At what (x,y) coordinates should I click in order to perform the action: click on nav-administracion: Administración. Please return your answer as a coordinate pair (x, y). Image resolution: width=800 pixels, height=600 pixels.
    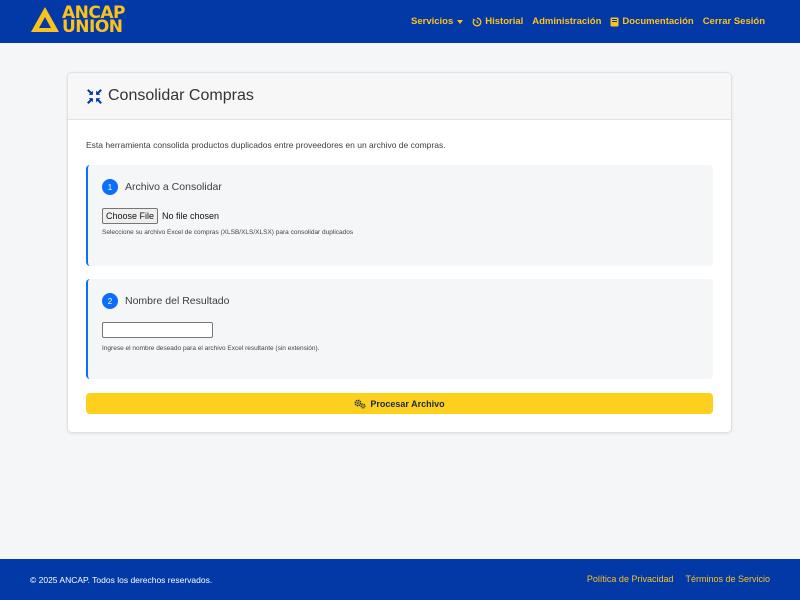
    Looking at the image, I should click on (566, 21).